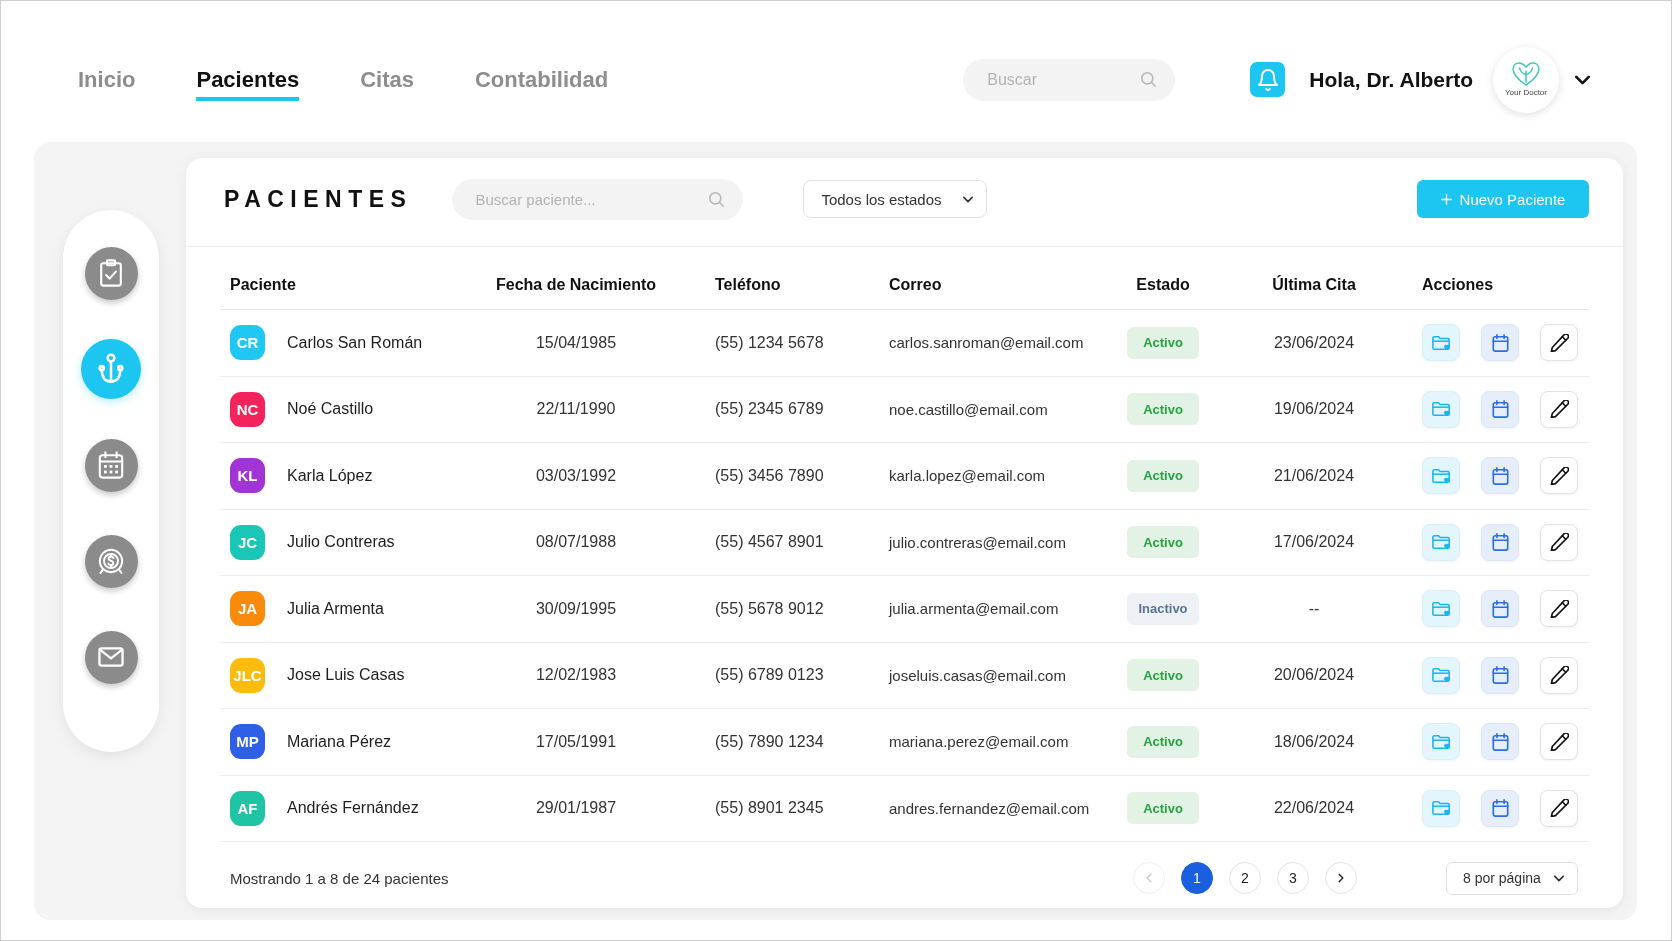 The image size is (1672, 941). I want to click on table-cell: mariana.perez@email.com, so click(979, 742).